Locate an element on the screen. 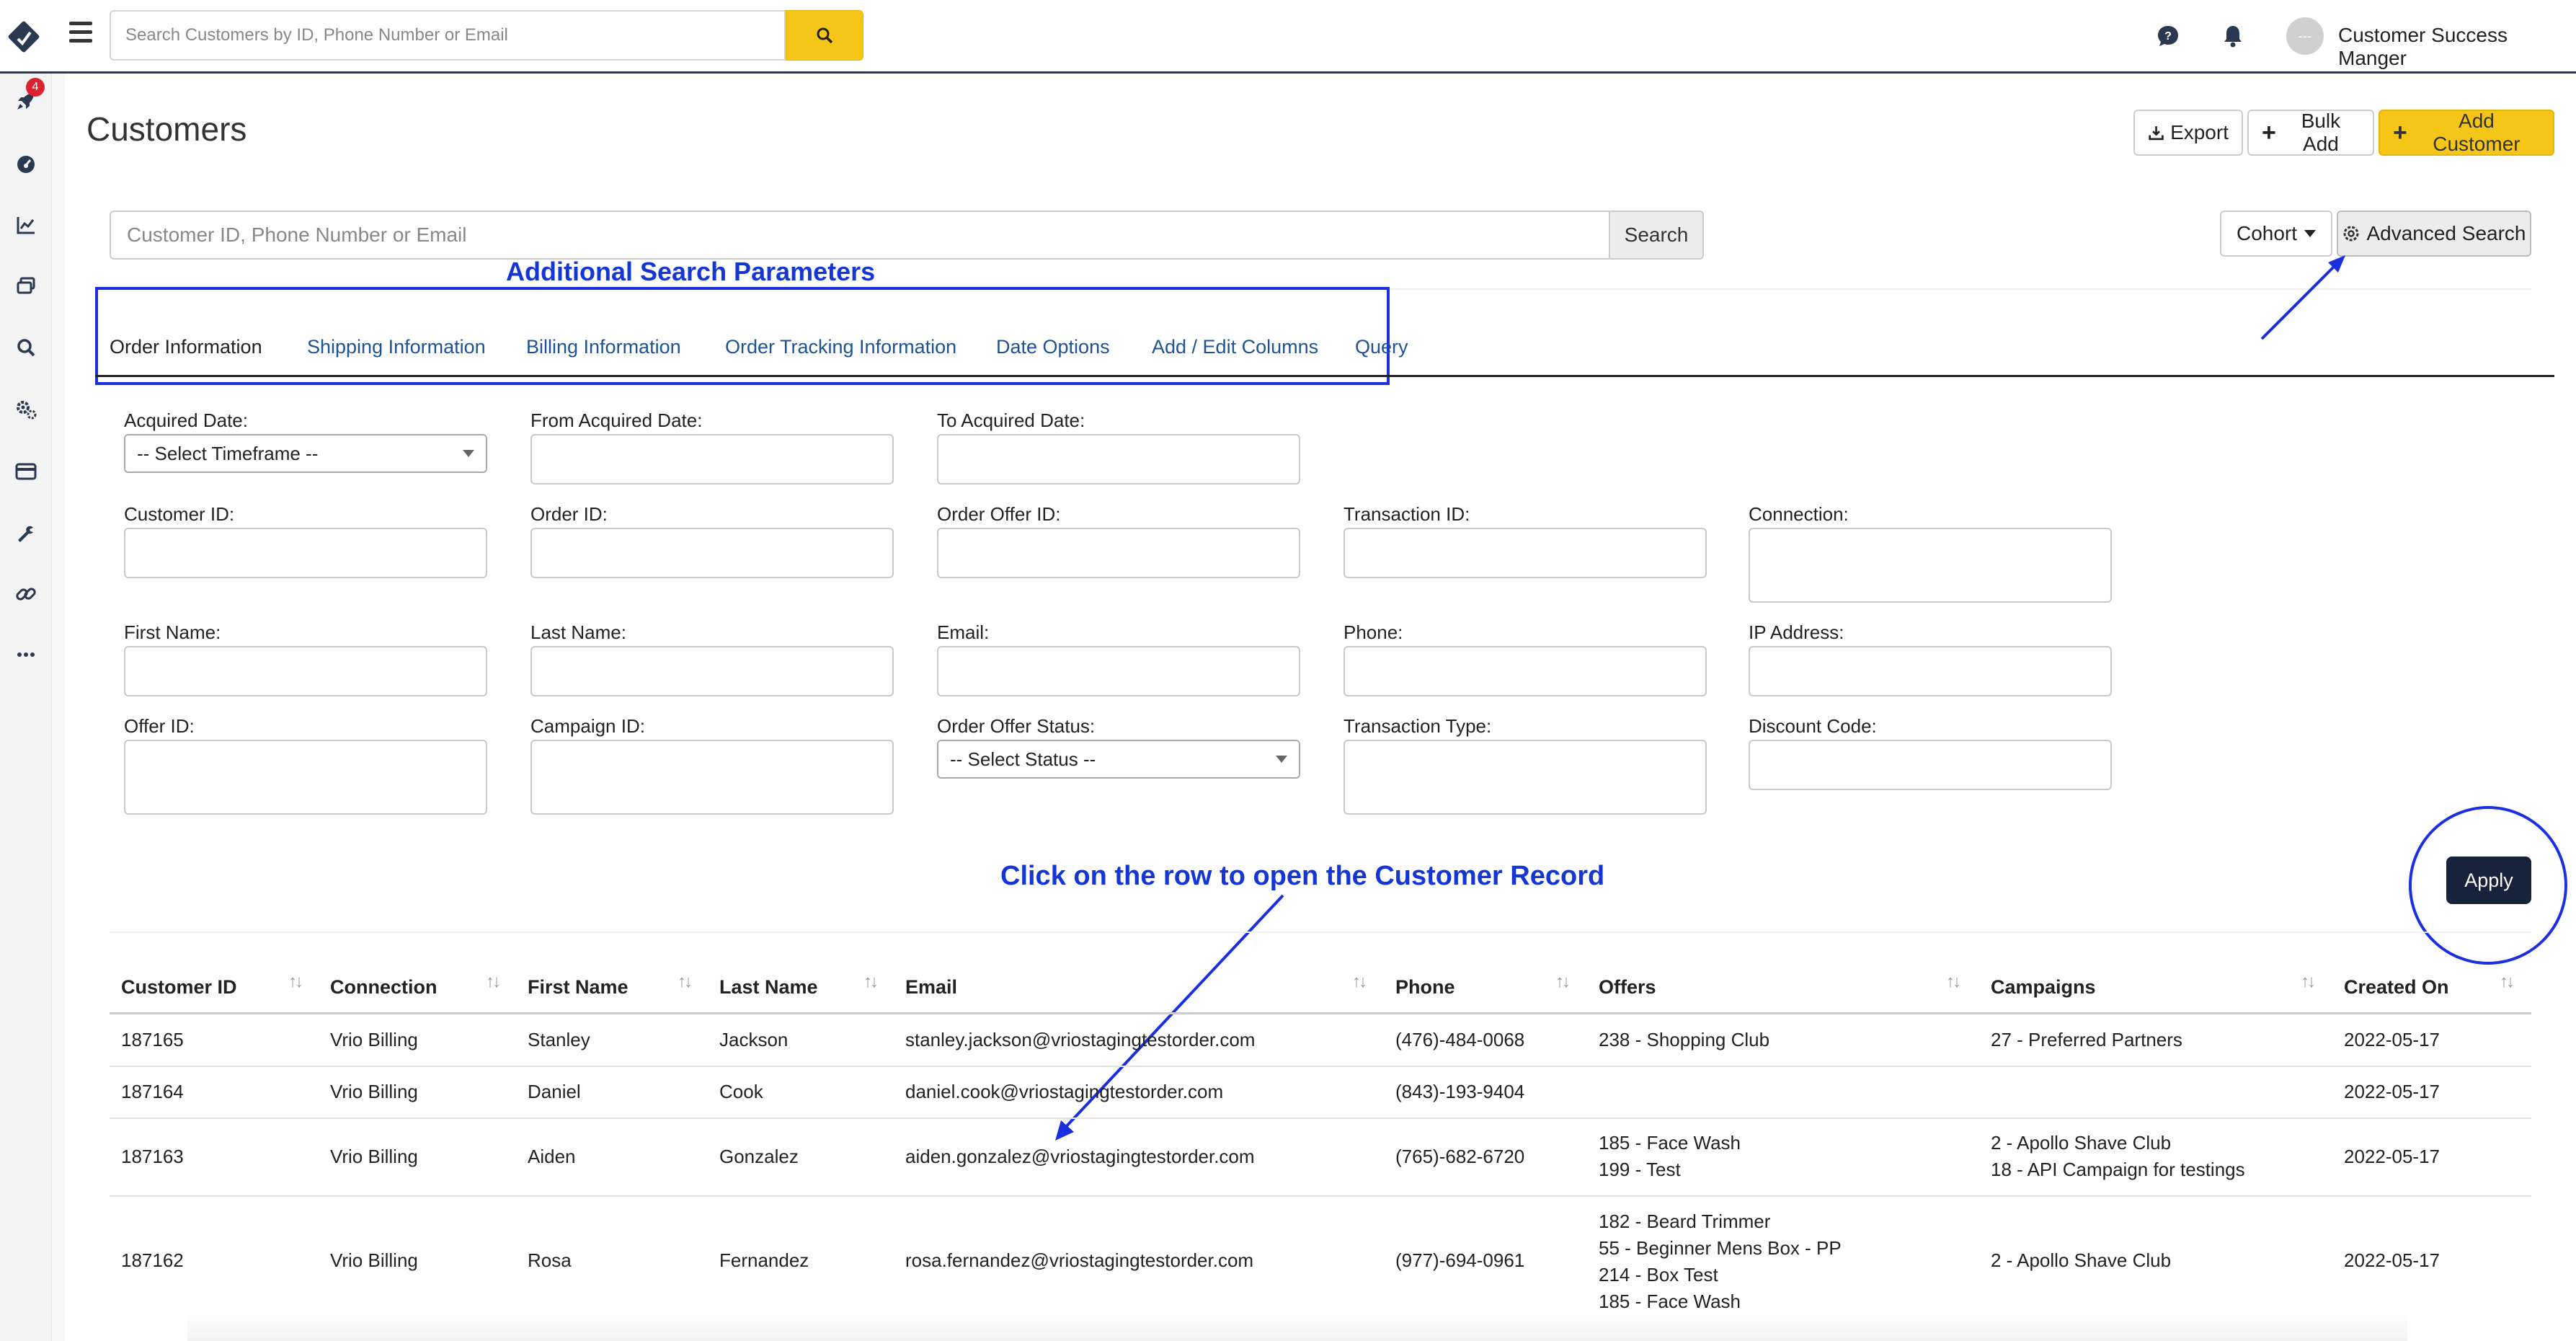 The image size is (2576, 1341). column-header-last-name: Last Name is located at coordinates (768, 988).